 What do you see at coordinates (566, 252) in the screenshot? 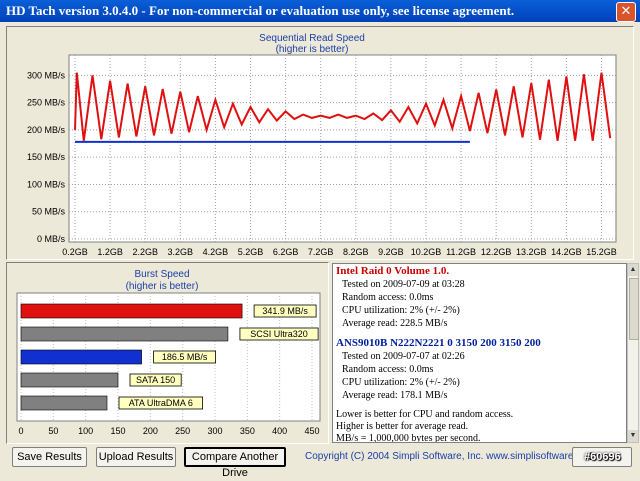
I see `x-tick-label: 14.2GB` at bounding box center [566, 252].